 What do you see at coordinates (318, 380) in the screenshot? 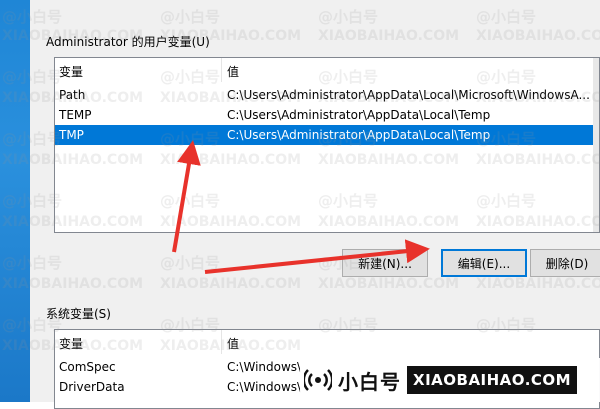
I see `sound-wave-icon` at bounding box center [318, 380].